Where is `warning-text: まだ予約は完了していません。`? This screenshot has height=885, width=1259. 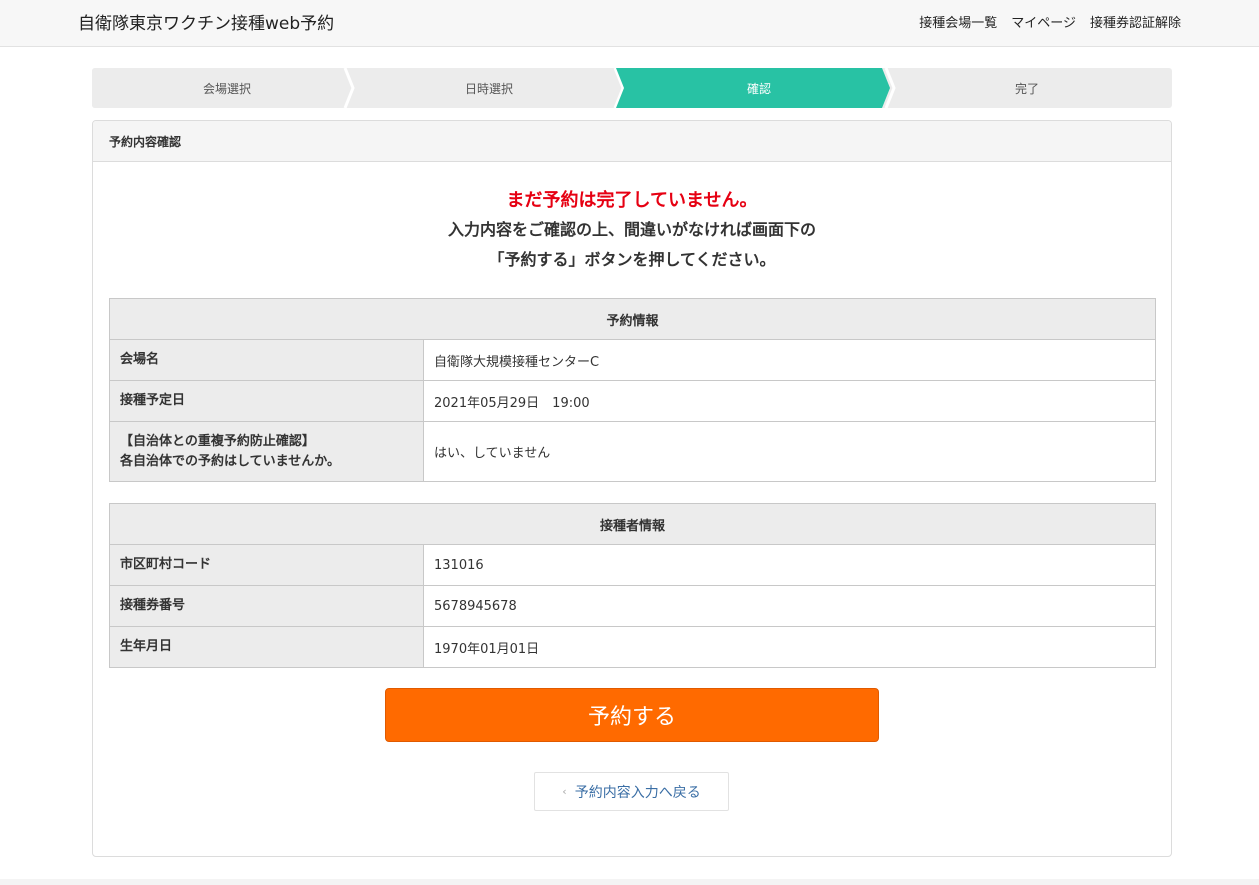
warning-text: まだ予約は完了していません。 is located at coordinates (632, 200).